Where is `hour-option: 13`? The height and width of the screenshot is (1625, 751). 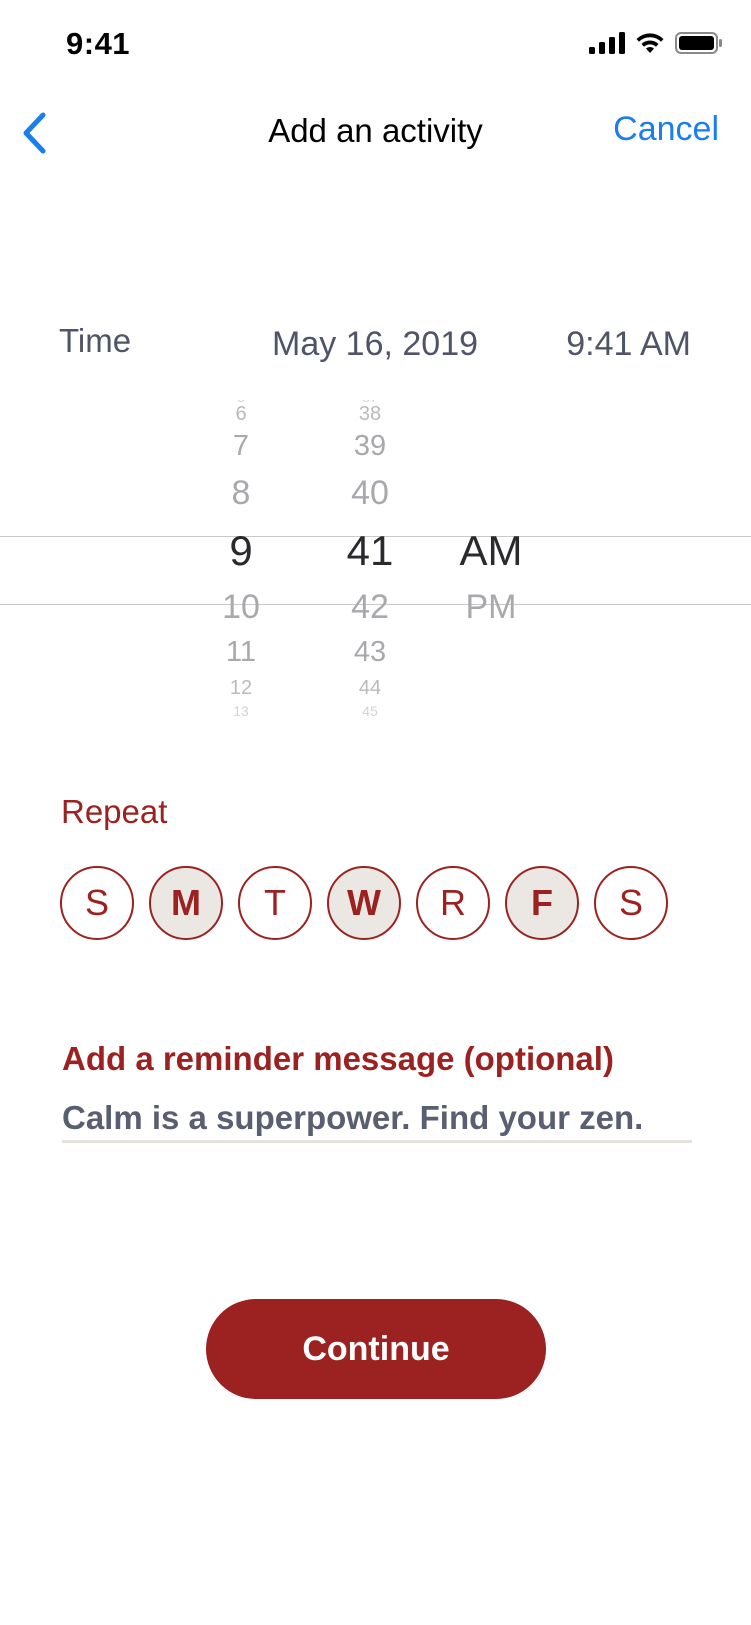 hour-option: 13 is located at coordinates (241, 711).